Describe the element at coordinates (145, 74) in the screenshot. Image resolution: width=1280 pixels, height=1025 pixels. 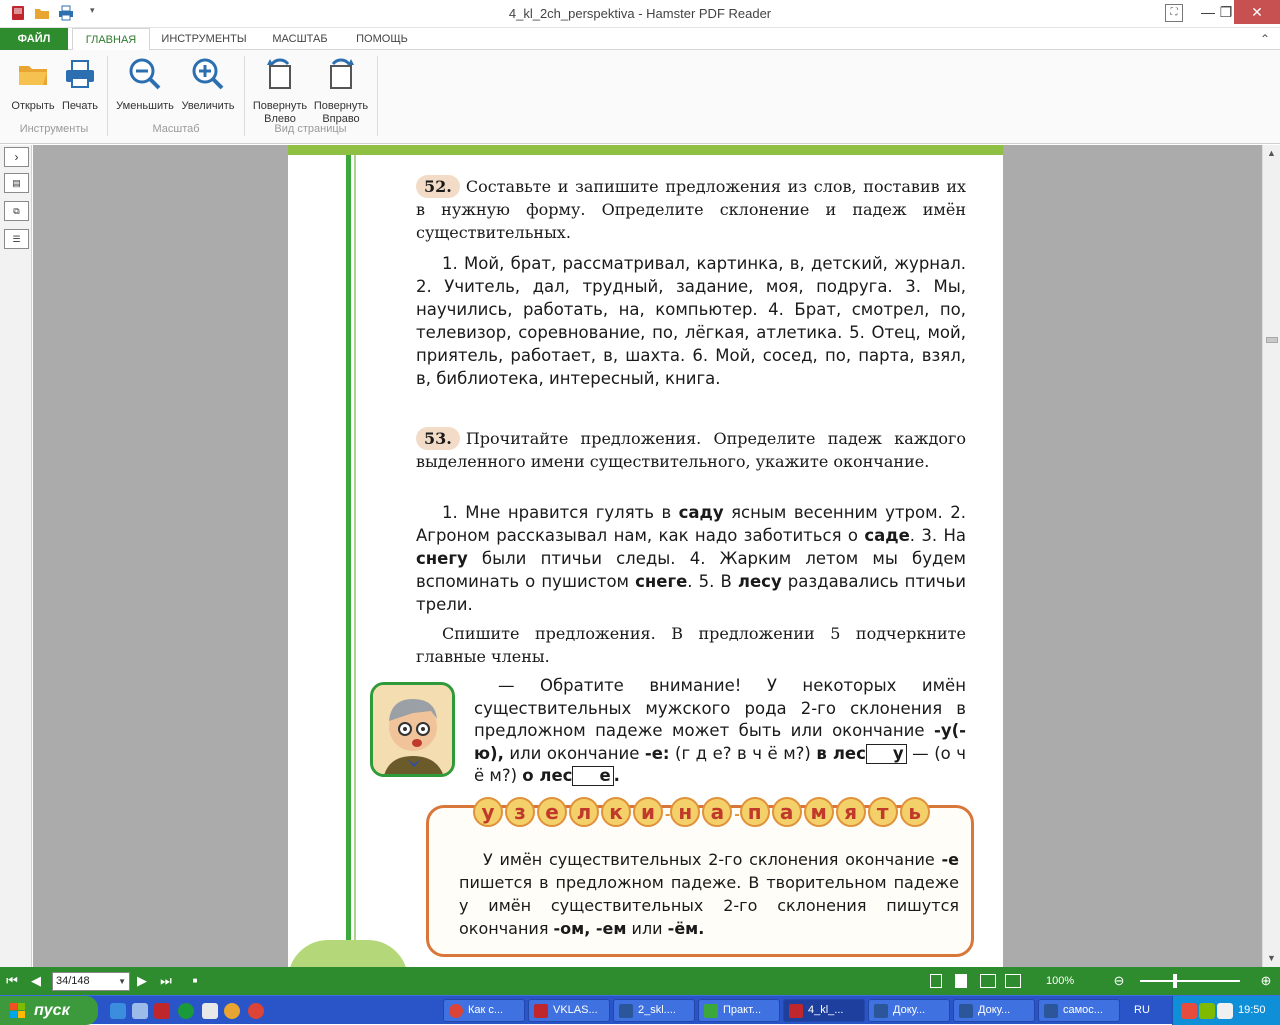
I see `zoom-out-icon` at that location.